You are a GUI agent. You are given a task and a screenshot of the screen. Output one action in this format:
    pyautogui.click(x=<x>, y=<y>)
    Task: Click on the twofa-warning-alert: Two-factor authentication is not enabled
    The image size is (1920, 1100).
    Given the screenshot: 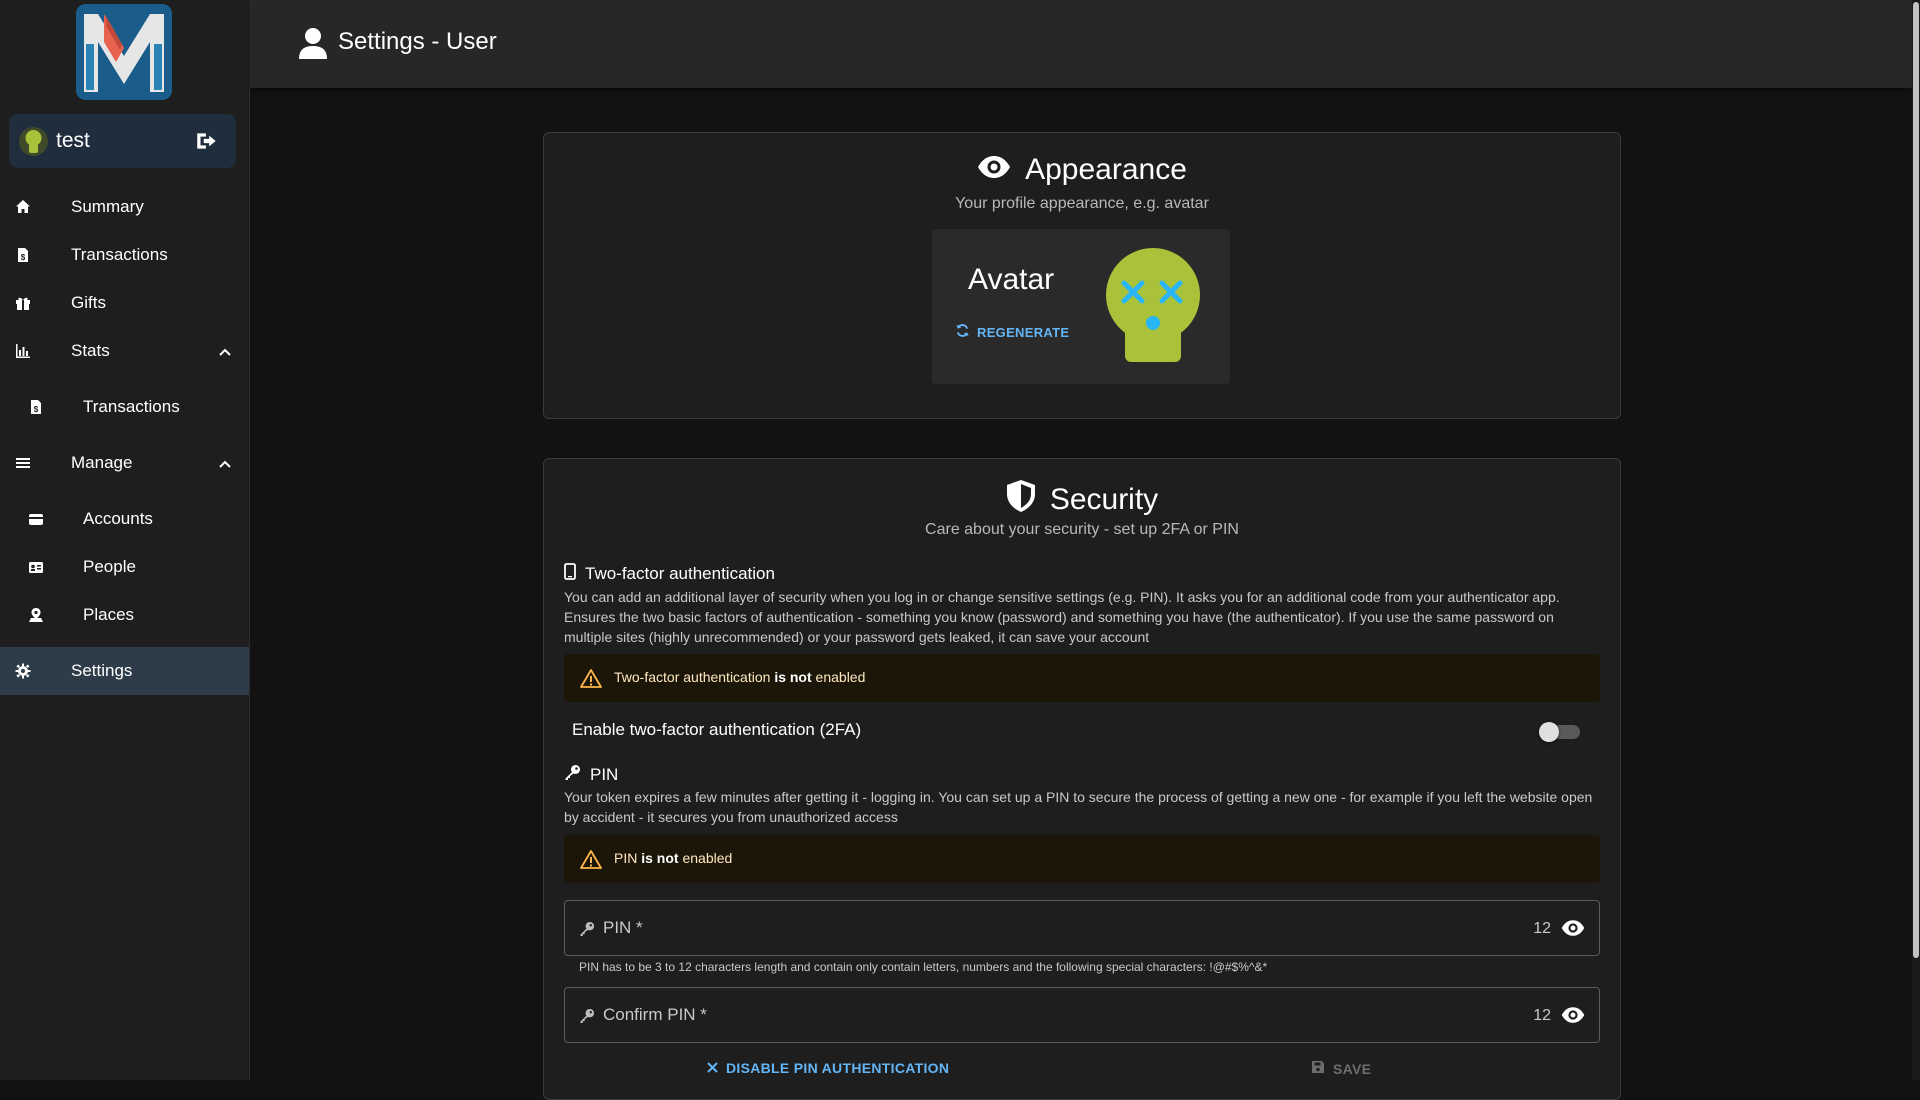 What is the action you would take?
    pyautogui.click(x=1082, y=678)
    